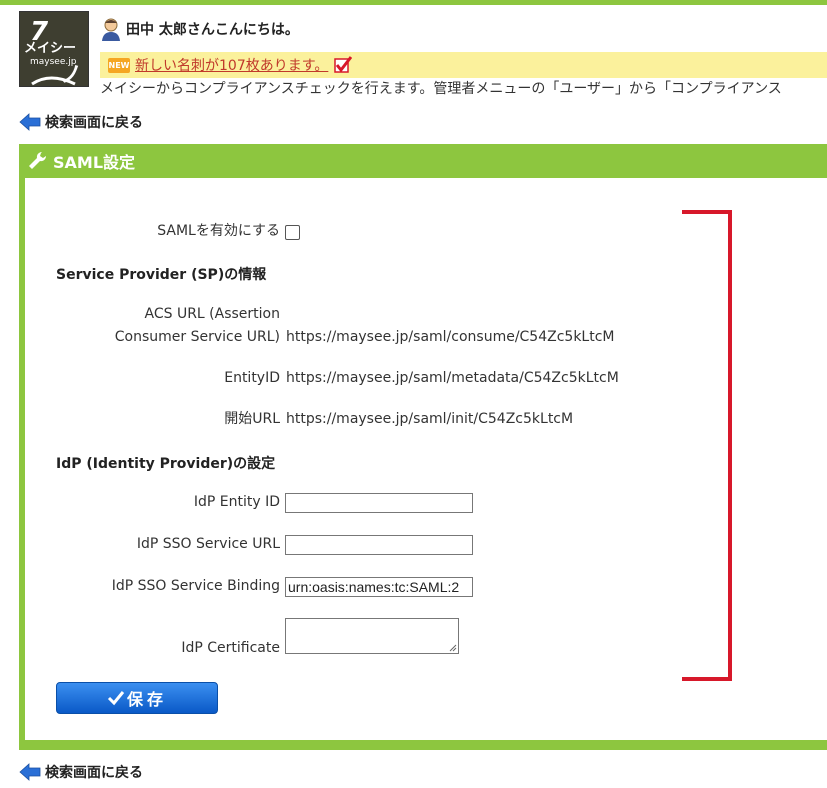 Image resolution: width=827 pixels, height=788 pixels. I want to click on checkmark-icon, so click(343, 64).